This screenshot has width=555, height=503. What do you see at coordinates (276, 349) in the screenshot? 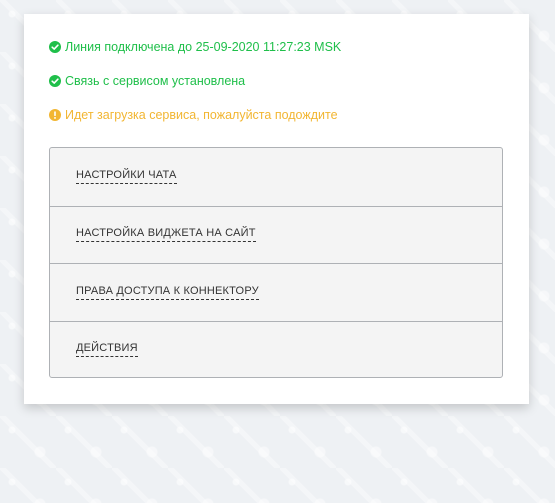
I see `accordion-item-actions: ДЕЙСТВИЯ` at bounding box center [276, 349].